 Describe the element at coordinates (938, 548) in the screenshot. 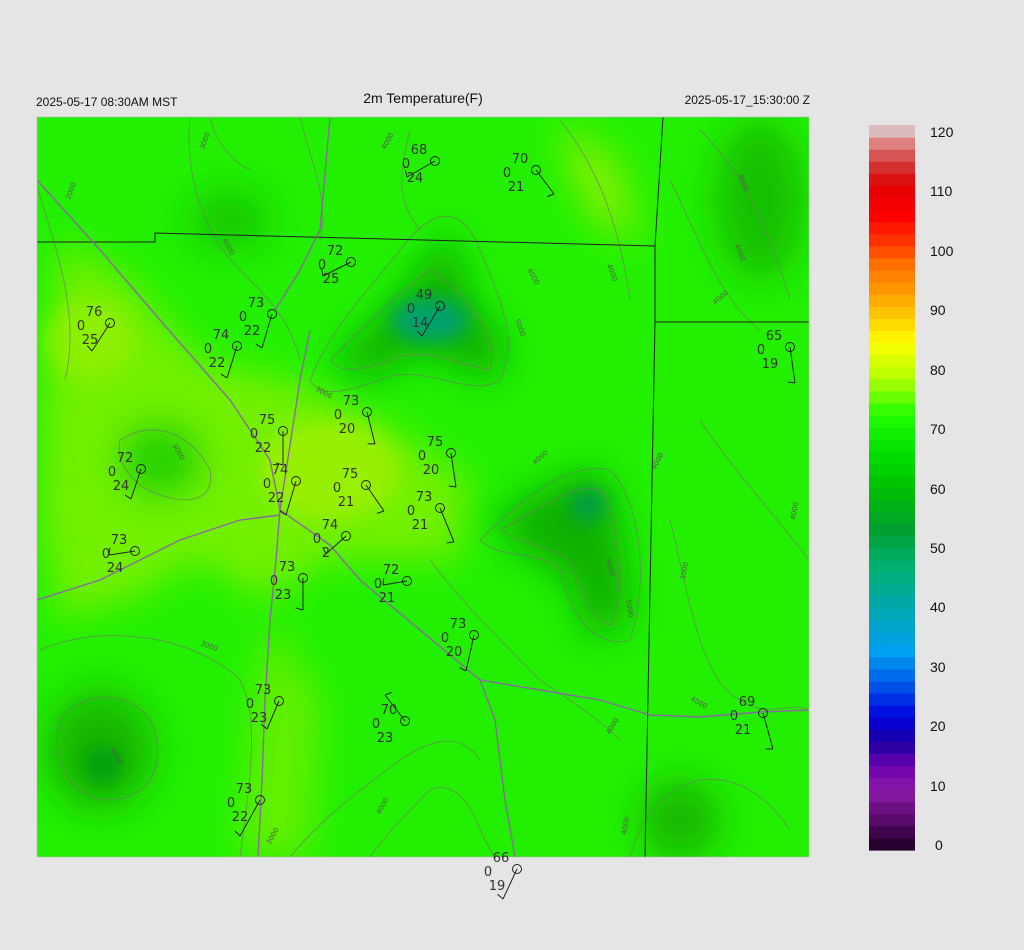

I see `colorbar-tick-50: 50` at that location.